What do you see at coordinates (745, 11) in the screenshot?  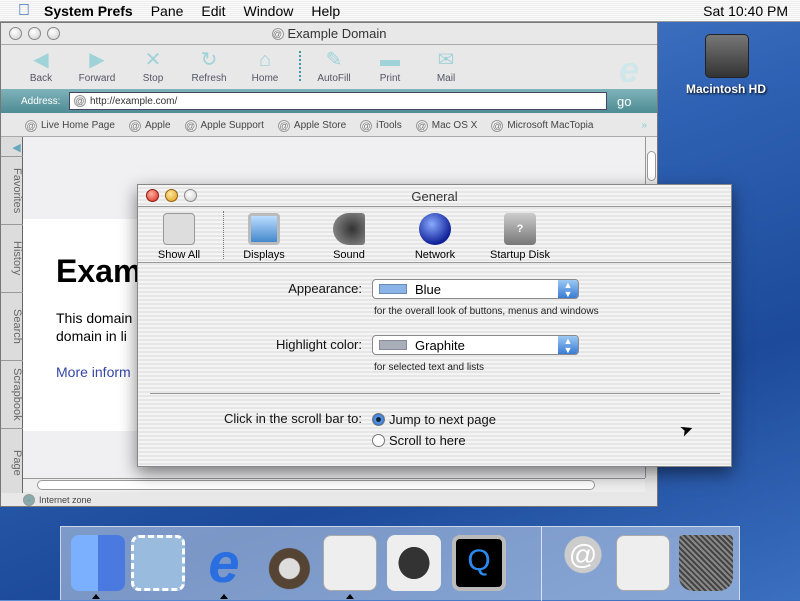 I see `menu-clock: Sat 10:40 PM` at bounding box center [745, 11].